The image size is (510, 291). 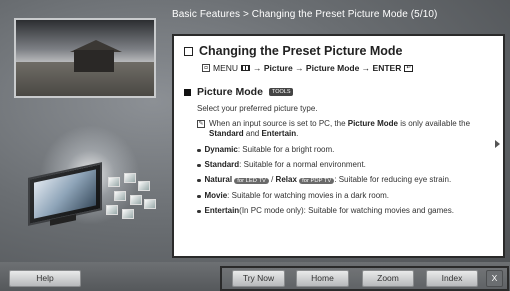 I want to click on next-page-arrow-icon, so click(x=497, y=144).